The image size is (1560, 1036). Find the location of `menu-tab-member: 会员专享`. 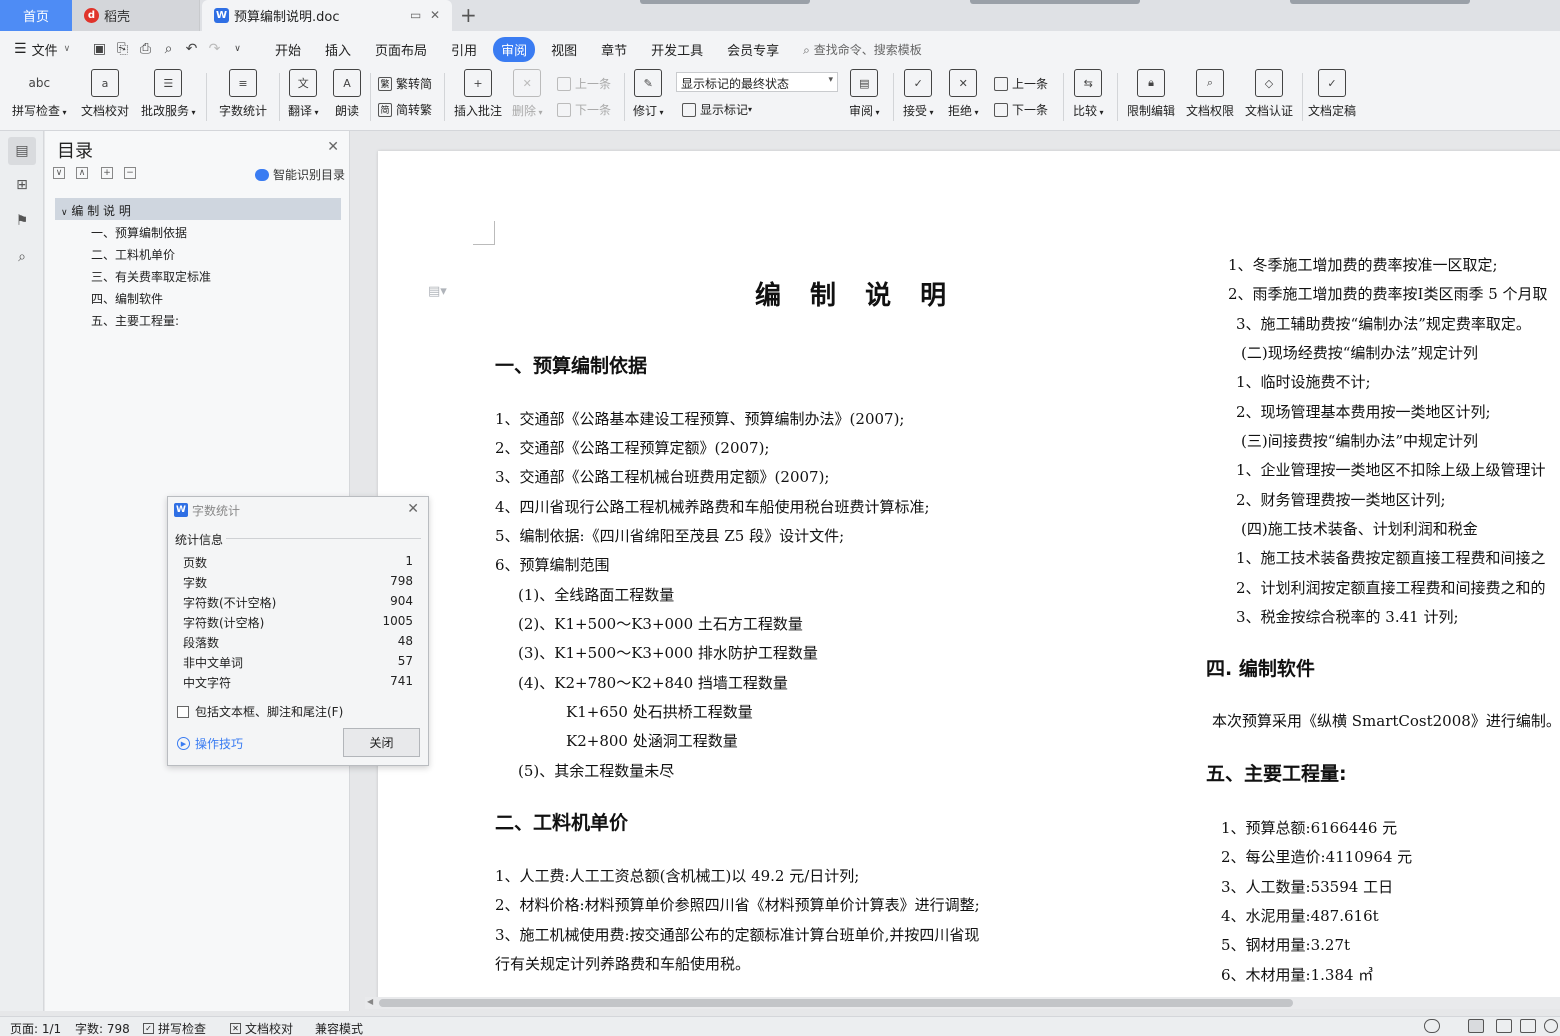

menu-tab-member: 会员专享 is located at coordinates (753, 49).